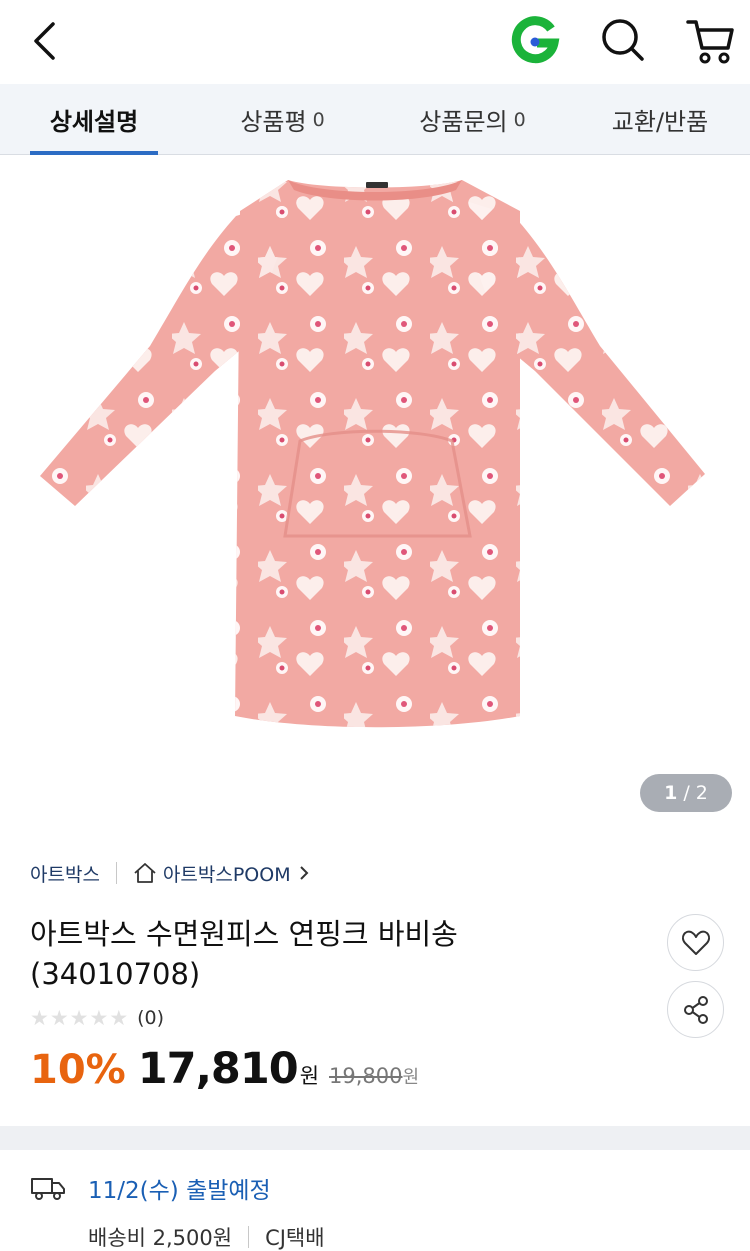 The width and height of the screenshot is (750, 1251). Describe the element at coordinates (48, 1189) in the screenshot. I see `truck-icon` at that location.